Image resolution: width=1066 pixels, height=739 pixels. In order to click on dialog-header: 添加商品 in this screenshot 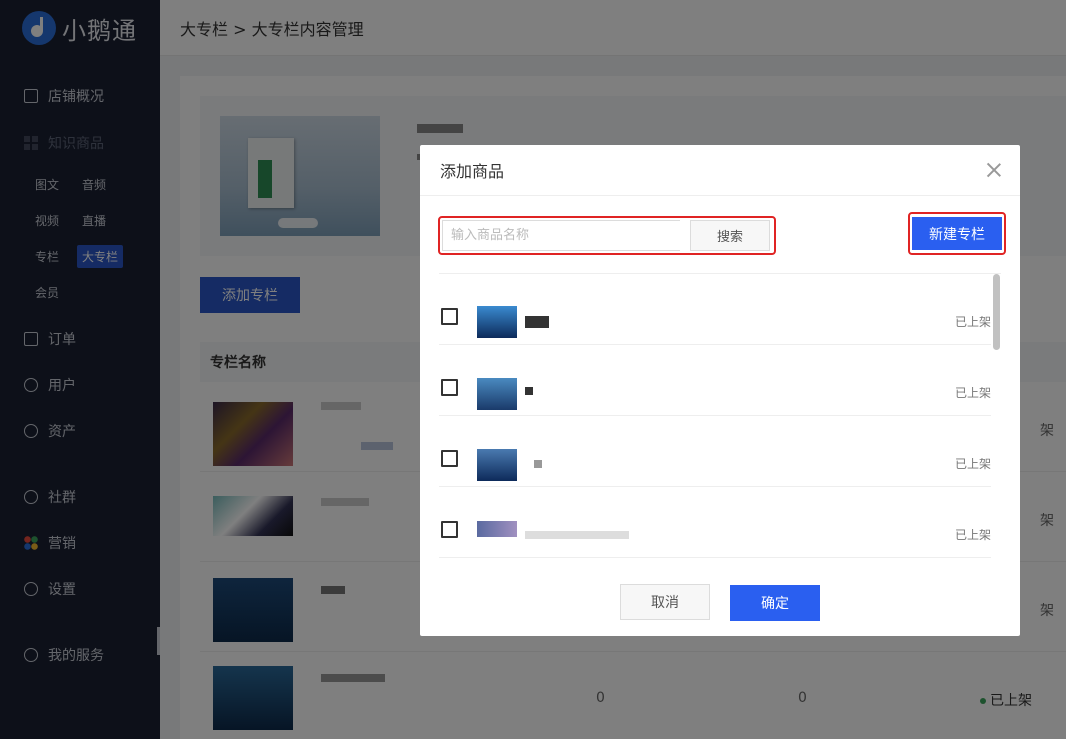, I will do `click(720, 170)`.